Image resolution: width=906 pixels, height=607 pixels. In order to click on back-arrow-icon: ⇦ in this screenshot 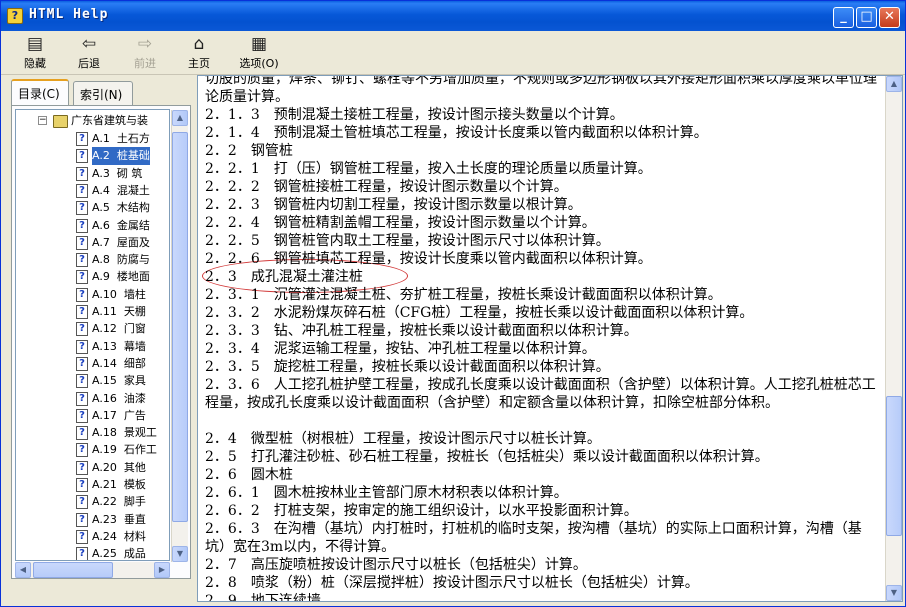, I will do `click(89, 44)`.